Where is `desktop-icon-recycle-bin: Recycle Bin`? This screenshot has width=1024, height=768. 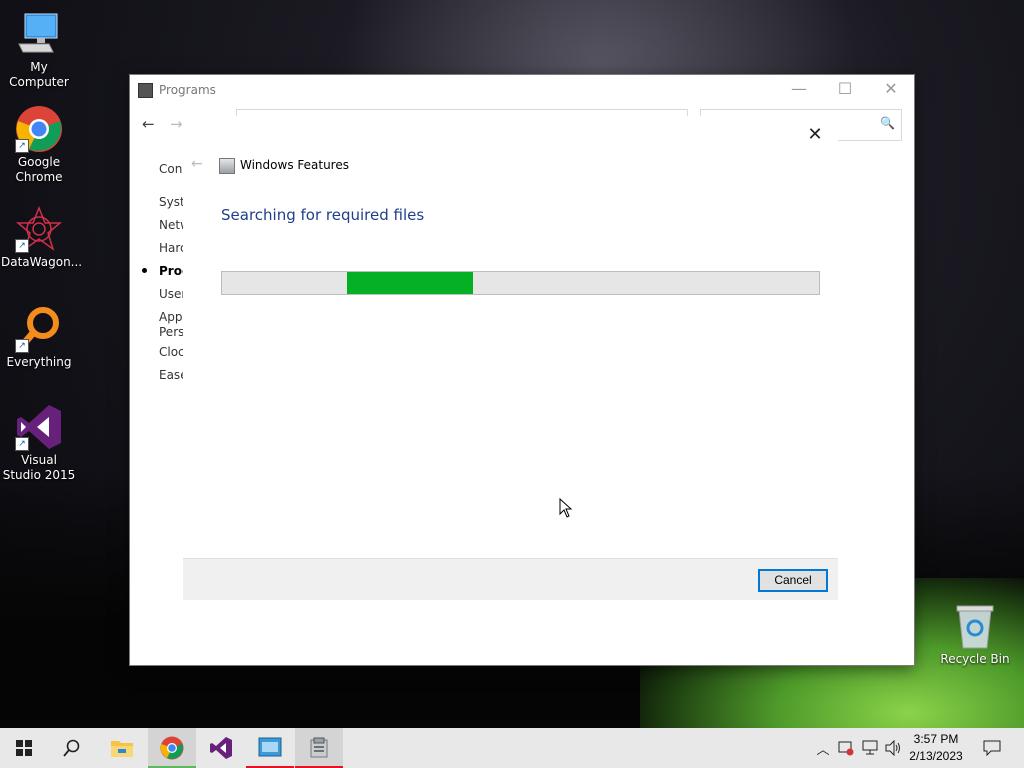
desktop-icon-recycle-bin: Recycle Bin is located at coordinates (975, 634).